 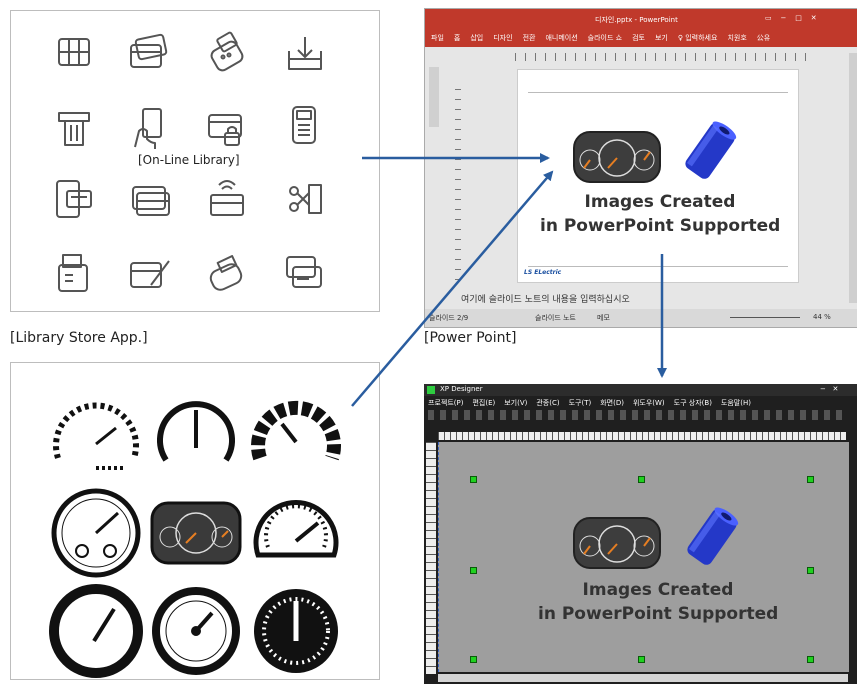 What do you see at coordinates (196, 431) in the screenshot?
I see `simple-gauge-icon` at bounding box center [196, 431].